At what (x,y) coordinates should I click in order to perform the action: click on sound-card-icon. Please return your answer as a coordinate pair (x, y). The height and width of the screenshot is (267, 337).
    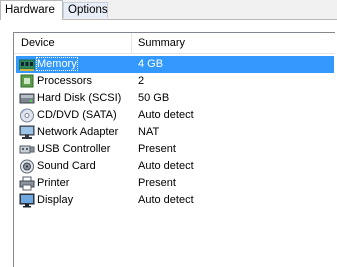
    Looking at the image, I should click on (27, 166).